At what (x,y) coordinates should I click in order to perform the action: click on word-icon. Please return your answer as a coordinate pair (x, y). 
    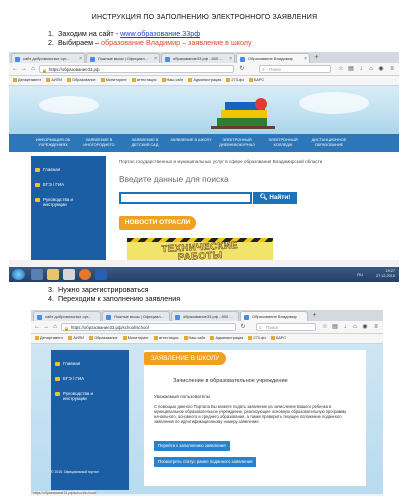
    Looking at the image, I should click on (101, 274).